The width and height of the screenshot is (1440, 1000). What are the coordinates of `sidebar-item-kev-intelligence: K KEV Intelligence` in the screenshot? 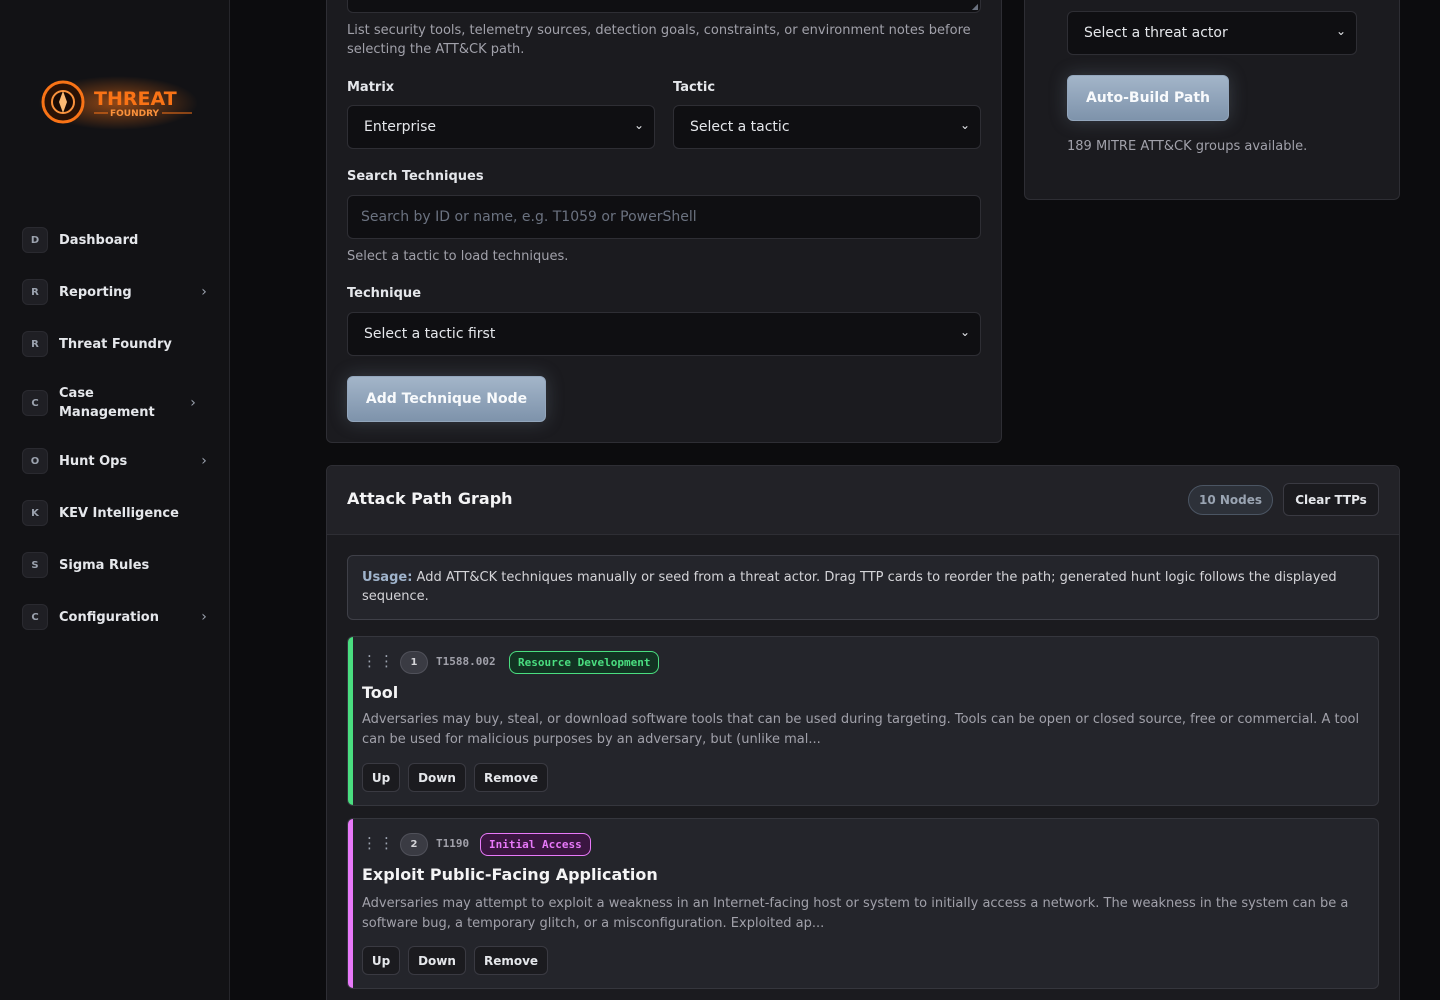 It's located at (117, 513).